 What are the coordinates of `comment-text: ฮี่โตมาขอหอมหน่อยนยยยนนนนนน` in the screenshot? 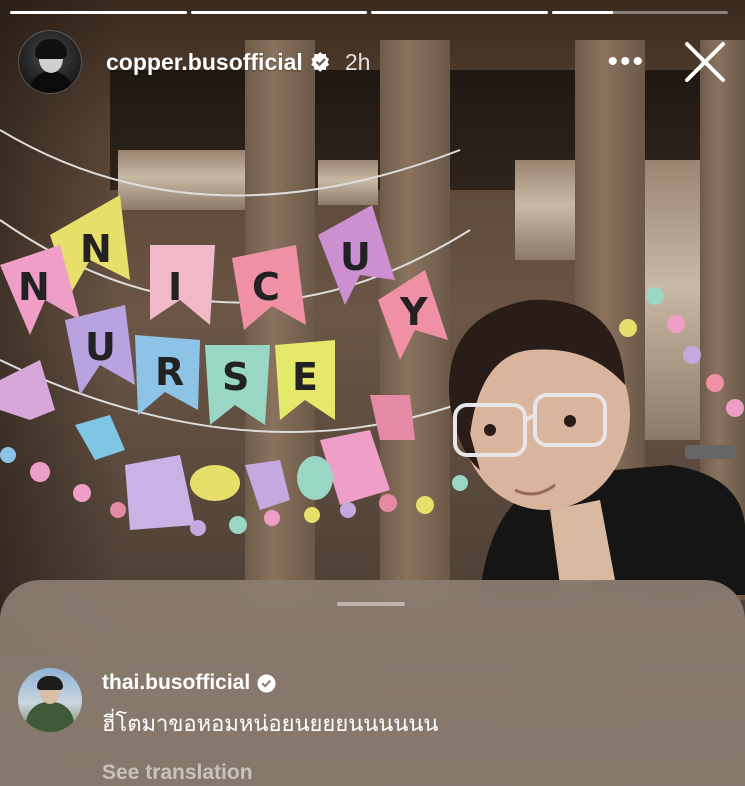 It's located at (270, 723).